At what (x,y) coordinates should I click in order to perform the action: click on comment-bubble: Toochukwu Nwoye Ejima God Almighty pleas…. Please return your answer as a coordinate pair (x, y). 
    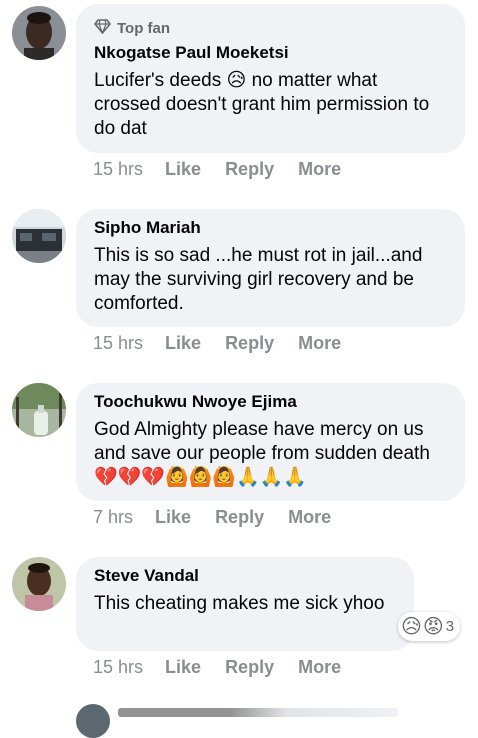
    Looking at the image, I should click on (270, 442).